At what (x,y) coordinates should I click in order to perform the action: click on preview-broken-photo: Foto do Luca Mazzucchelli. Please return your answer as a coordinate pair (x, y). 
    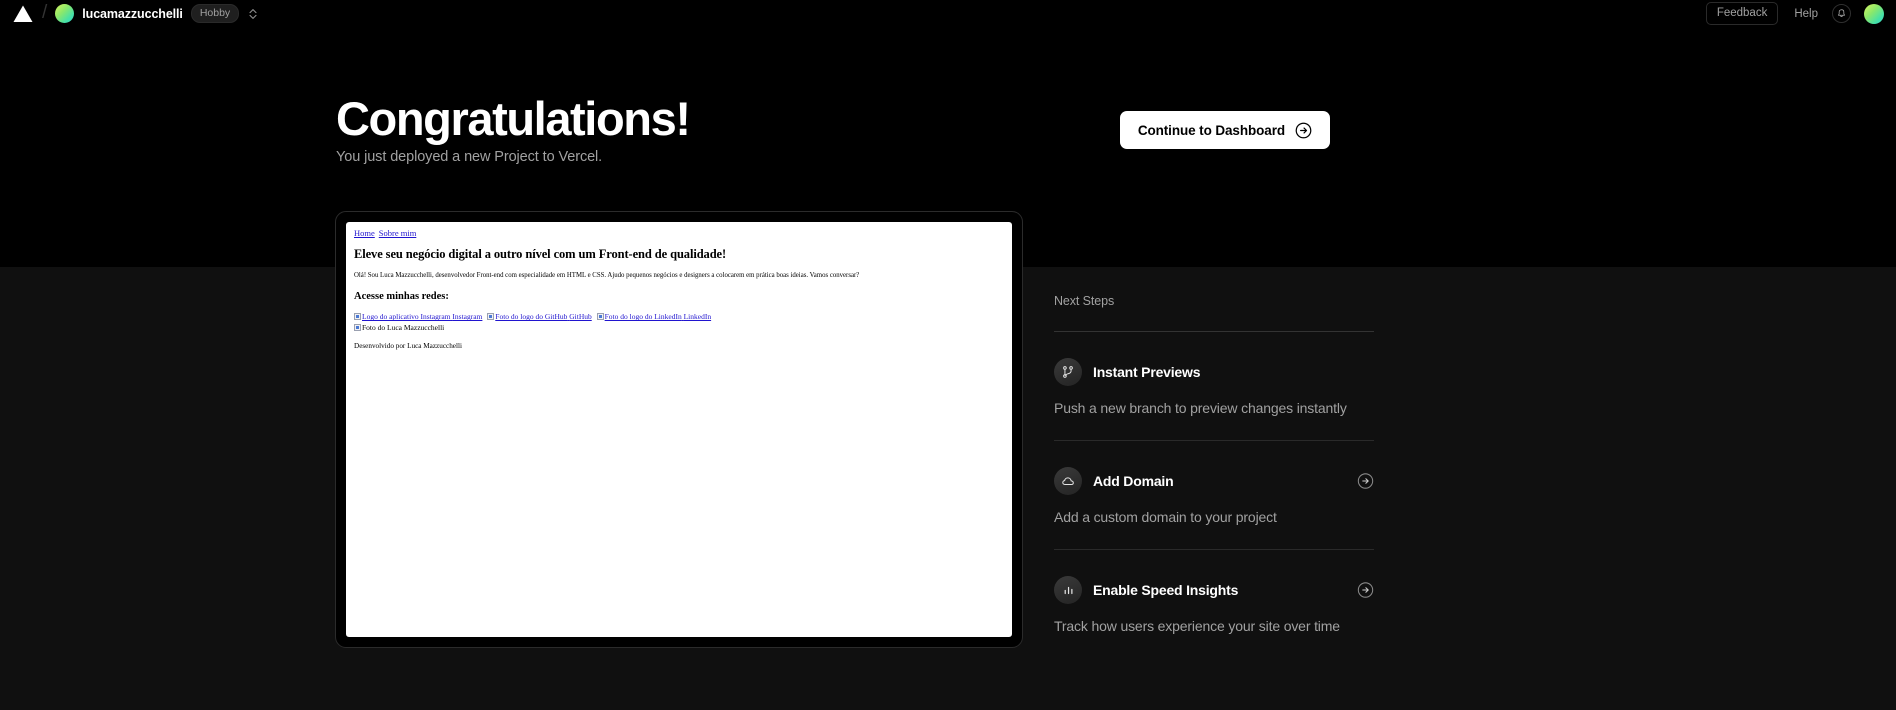
    Looking at the image, I should click on (399, 327).